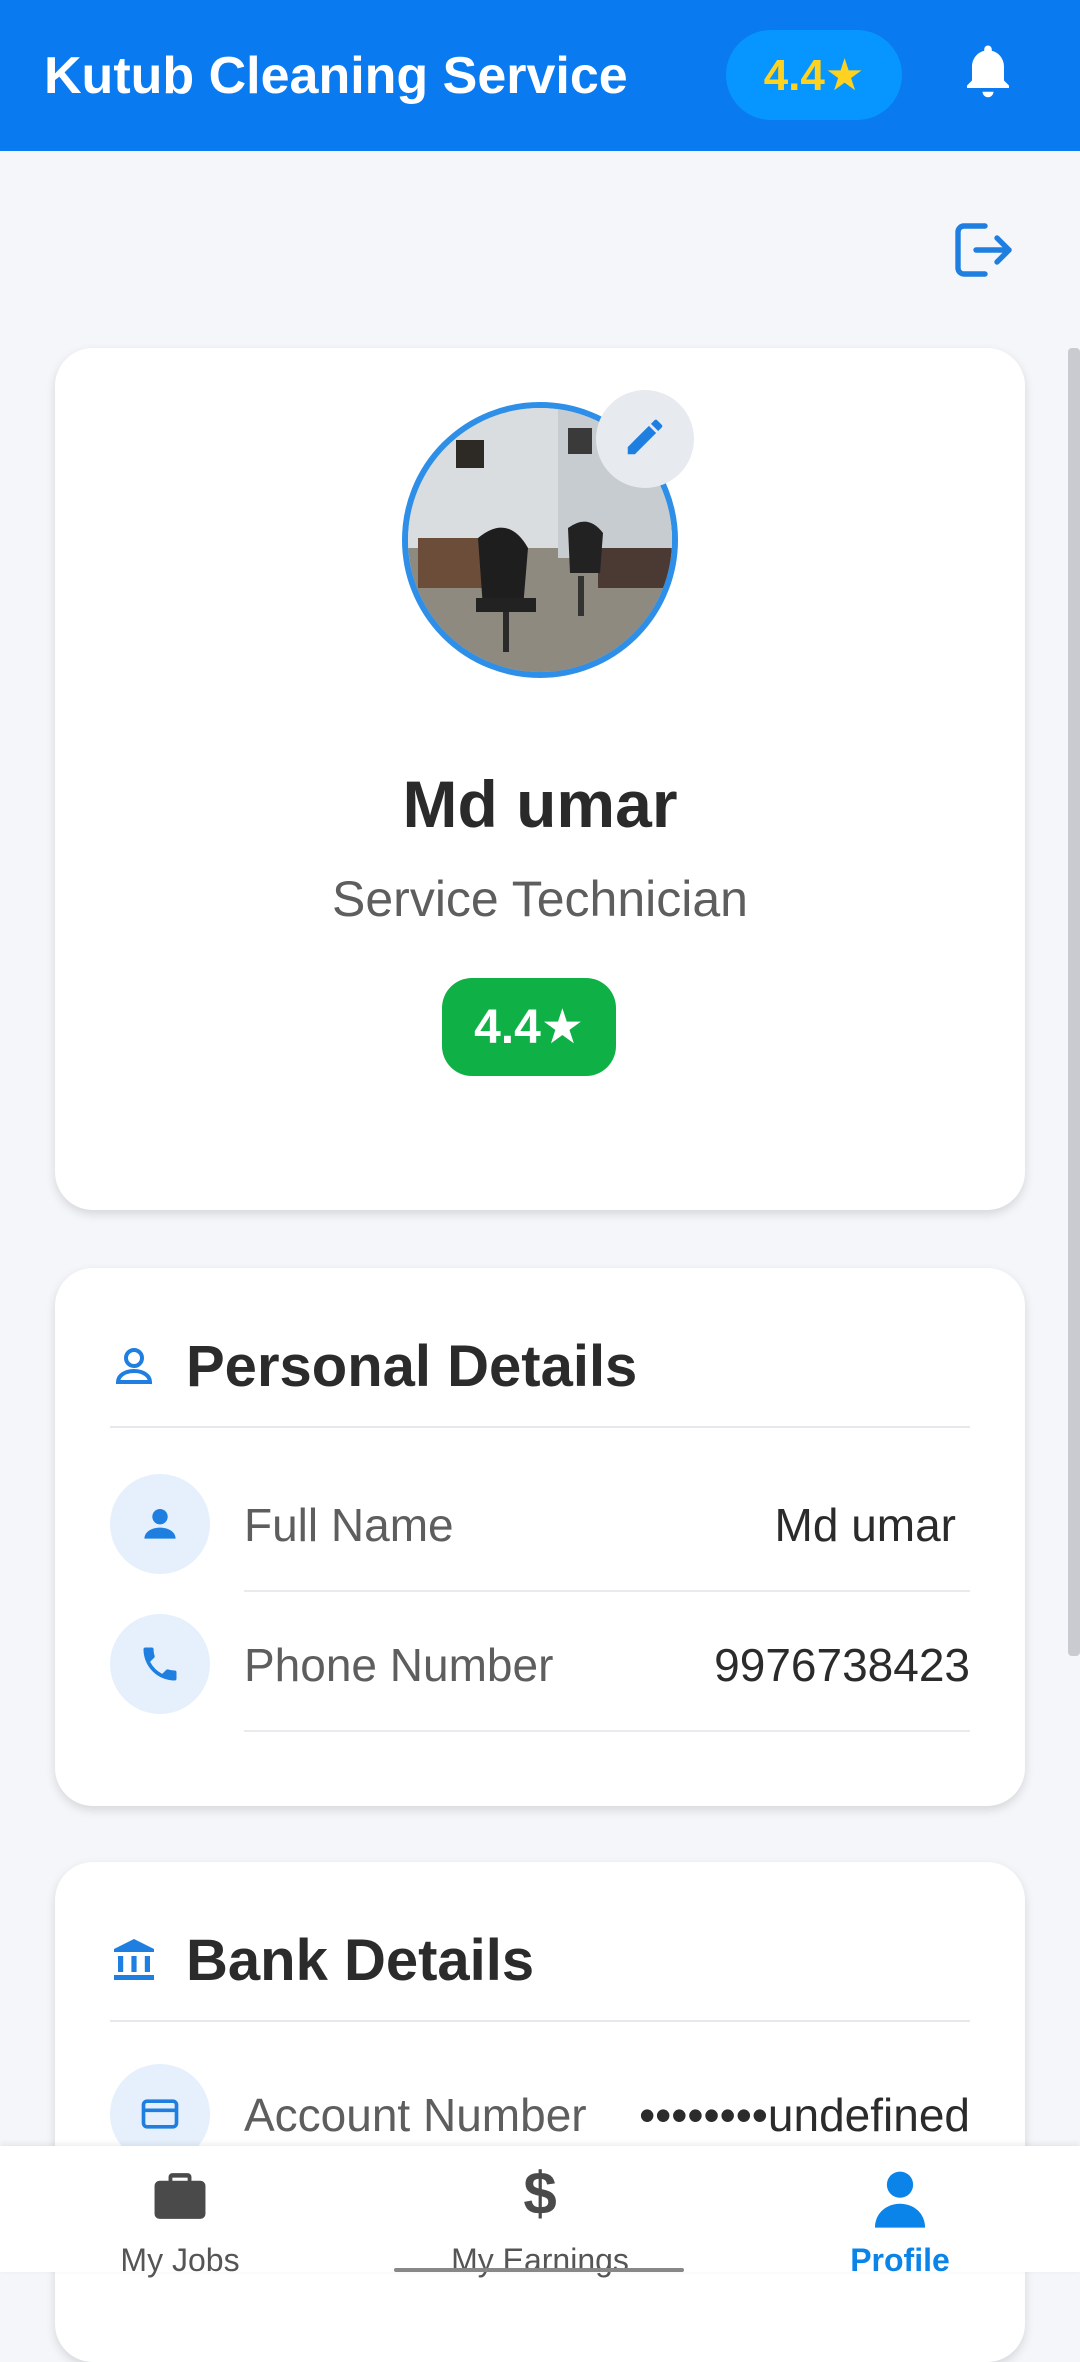  What do you see at coordinates (1074, 1002) in the screenshot?
I see `scrollbar` at bounding box center [1074, 1002].